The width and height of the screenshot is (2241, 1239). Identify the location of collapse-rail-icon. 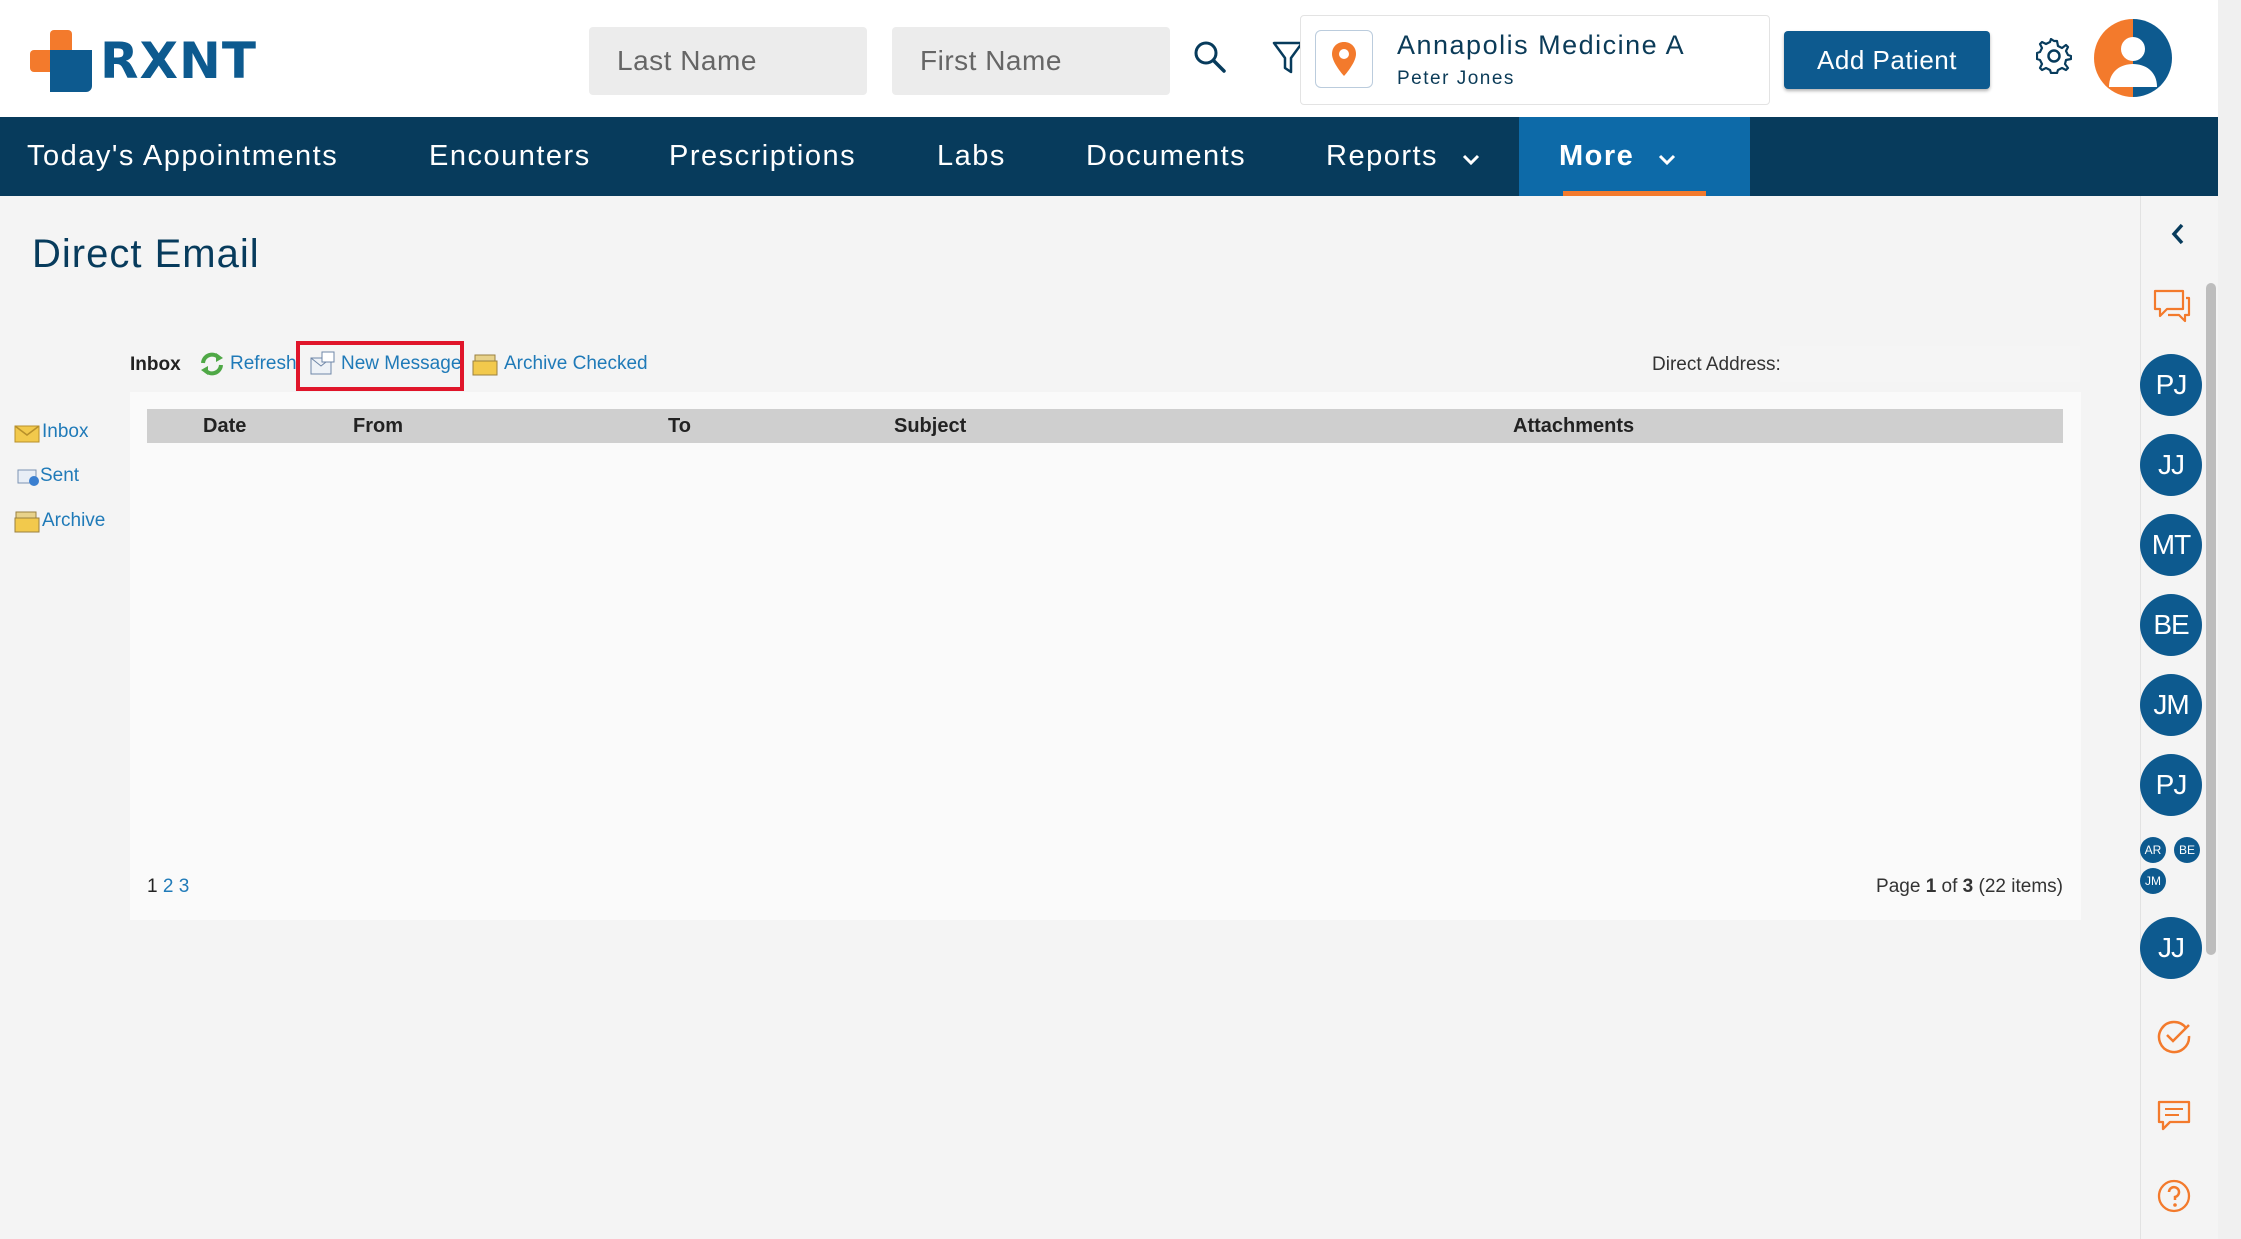
(2178, 236).